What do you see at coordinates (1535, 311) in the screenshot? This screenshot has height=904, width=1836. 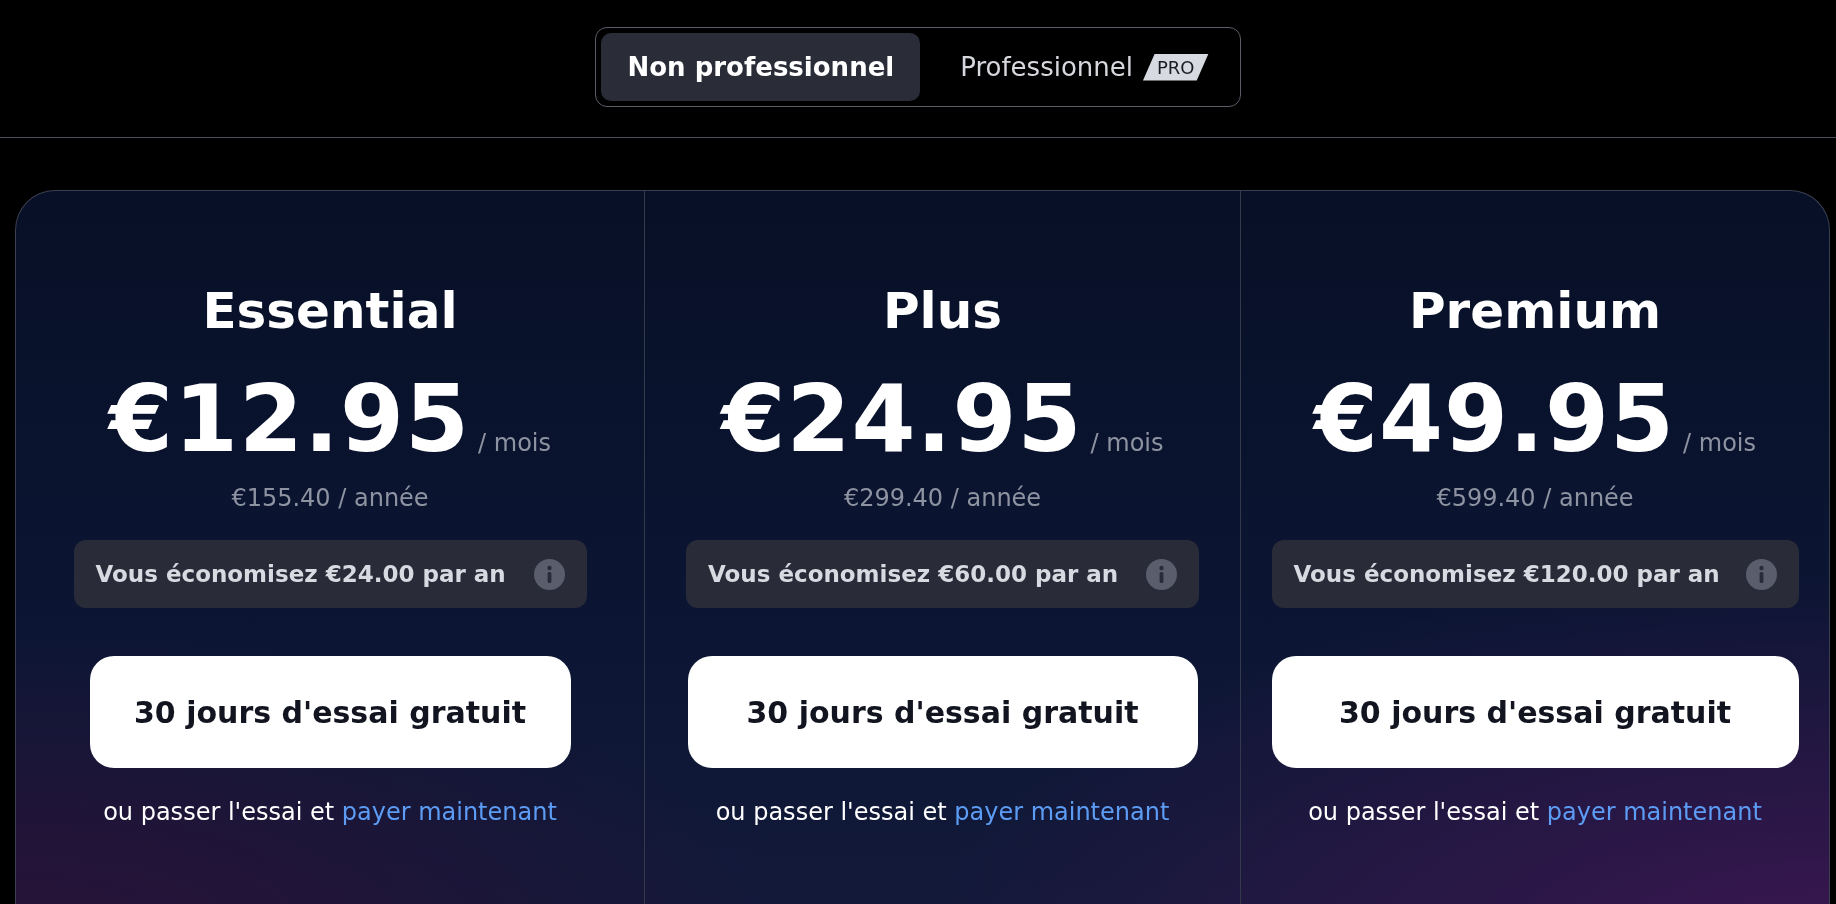 I see `plan-name: Premium` at bounding box center [1535, 311].